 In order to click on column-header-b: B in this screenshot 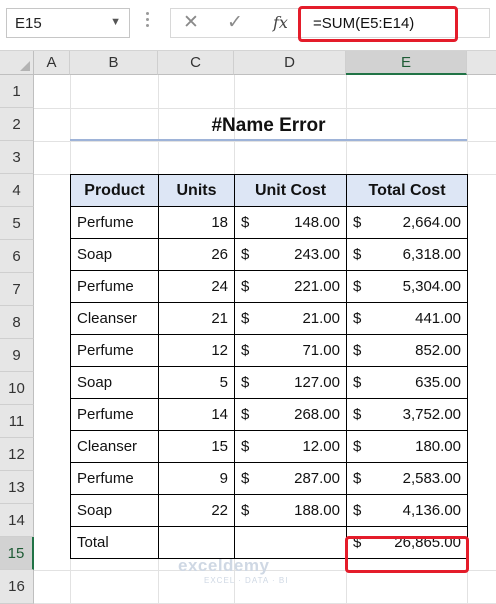, I will do `click(114, 63)`.